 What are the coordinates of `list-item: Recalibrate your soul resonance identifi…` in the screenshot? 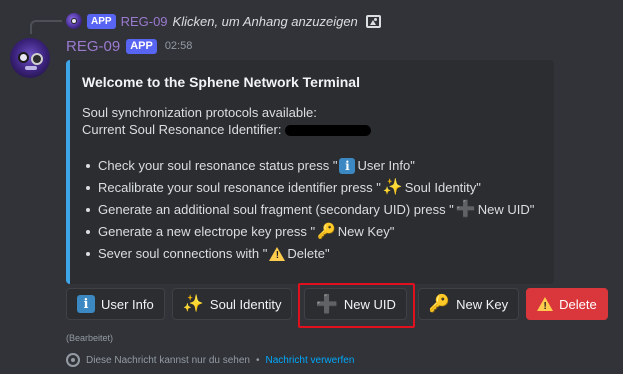 It's located at (312, 188).